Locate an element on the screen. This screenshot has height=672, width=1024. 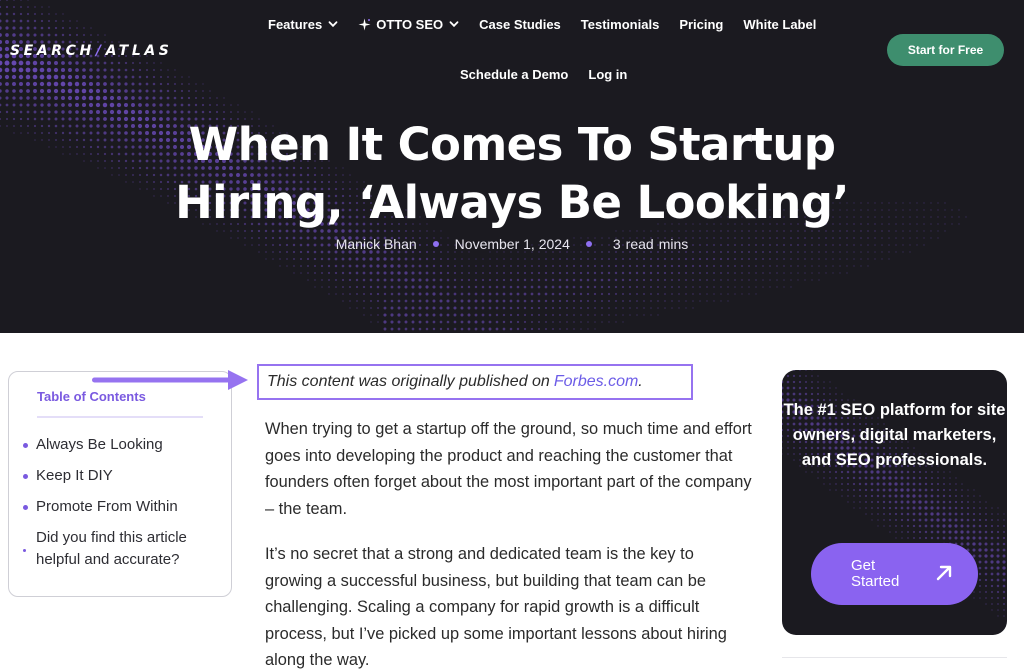
nav-login: Log in is located at coordinates (607, 74).